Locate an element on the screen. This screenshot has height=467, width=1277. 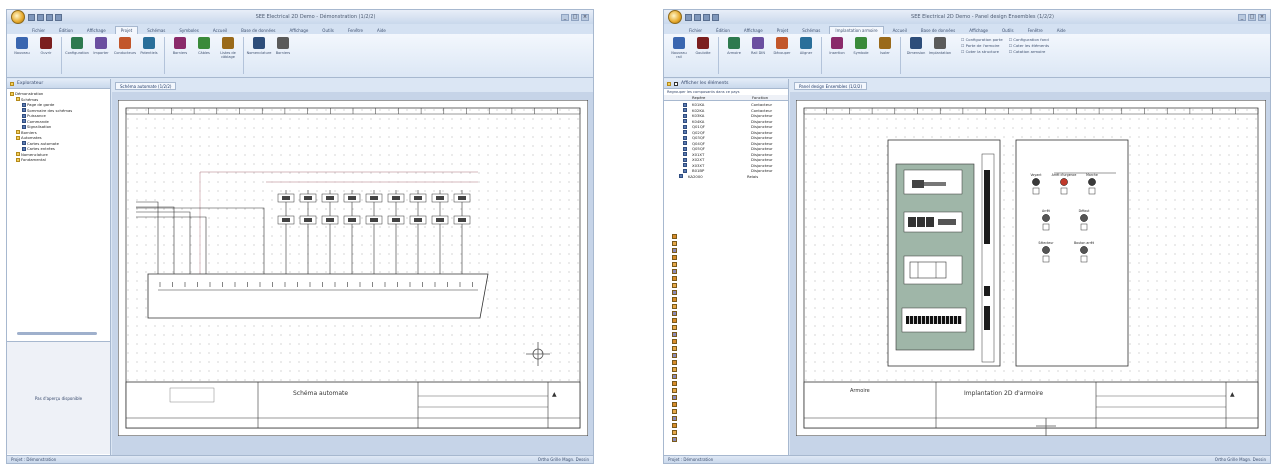
ribbon-option: ☐ Cotation armoire is located at coordinates (1030, 51).